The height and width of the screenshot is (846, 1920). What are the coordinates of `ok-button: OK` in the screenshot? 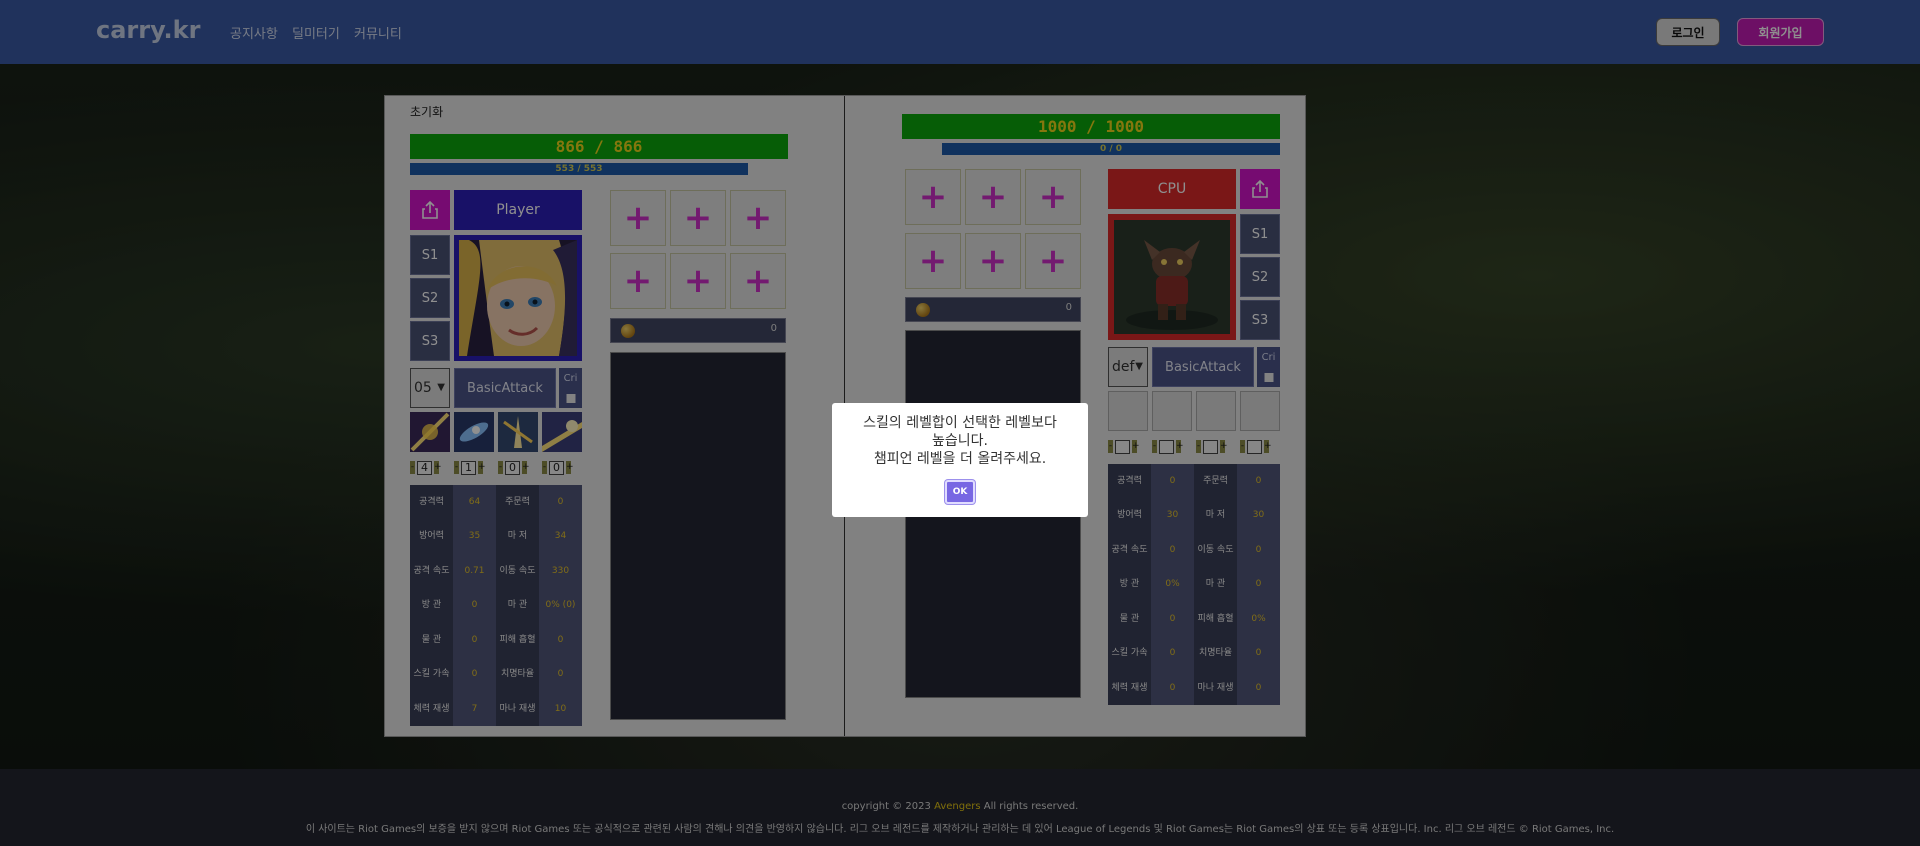 It's located at (960, 492).